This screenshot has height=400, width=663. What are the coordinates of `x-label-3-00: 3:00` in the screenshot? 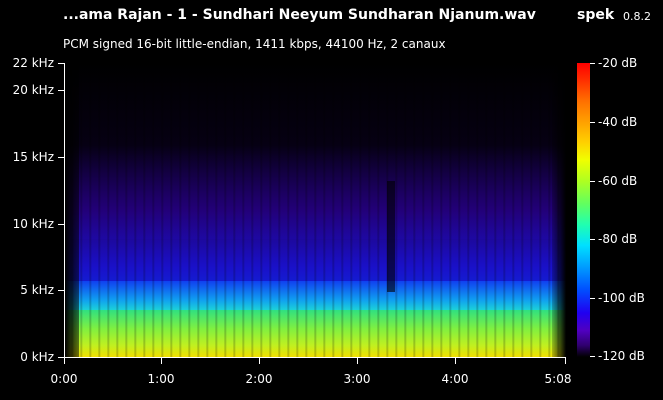 It's located at (357, 379).